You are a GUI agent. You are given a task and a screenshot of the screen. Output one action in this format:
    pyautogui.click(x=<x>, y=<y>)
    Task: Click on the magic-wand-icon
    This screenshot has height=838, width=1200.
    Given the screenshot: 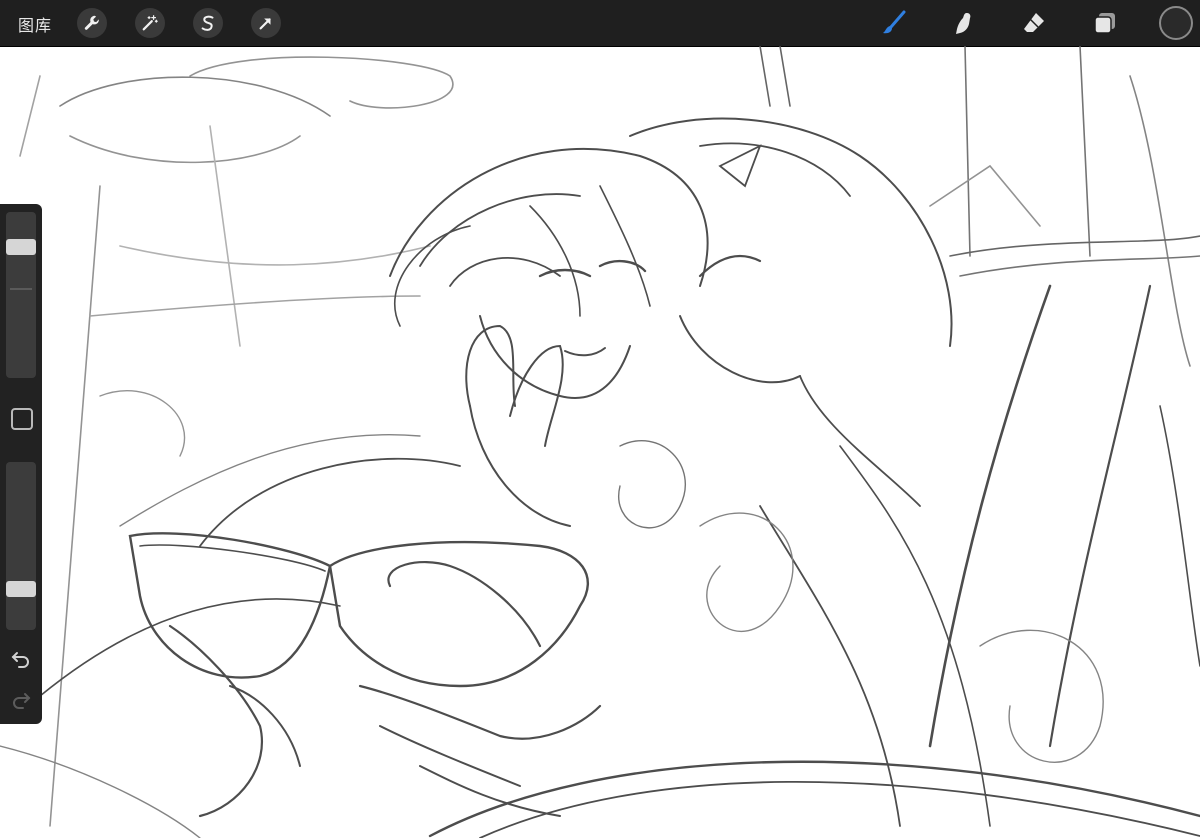 What is the action you would take?
    pyautogui.click(x=150, y=23)
    